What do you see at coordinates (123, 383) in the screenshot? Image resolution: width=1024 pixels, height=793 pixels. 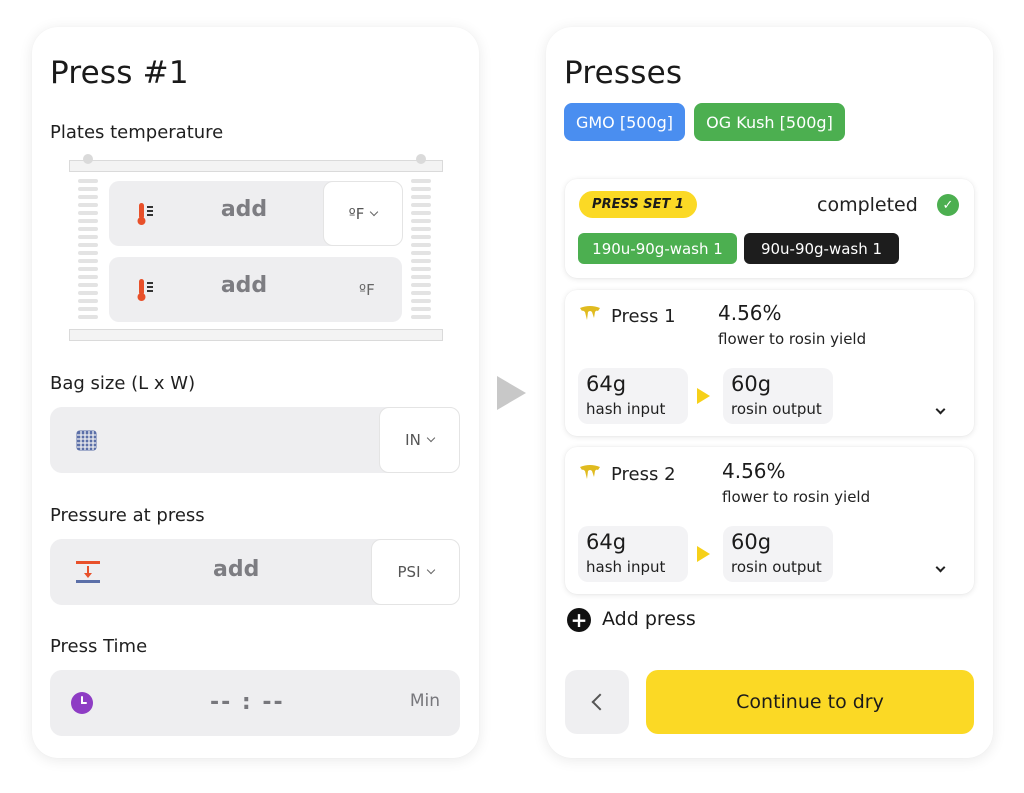 I see `bag-size-label: Bag size (L x W)` at bounding box center [123, 383].